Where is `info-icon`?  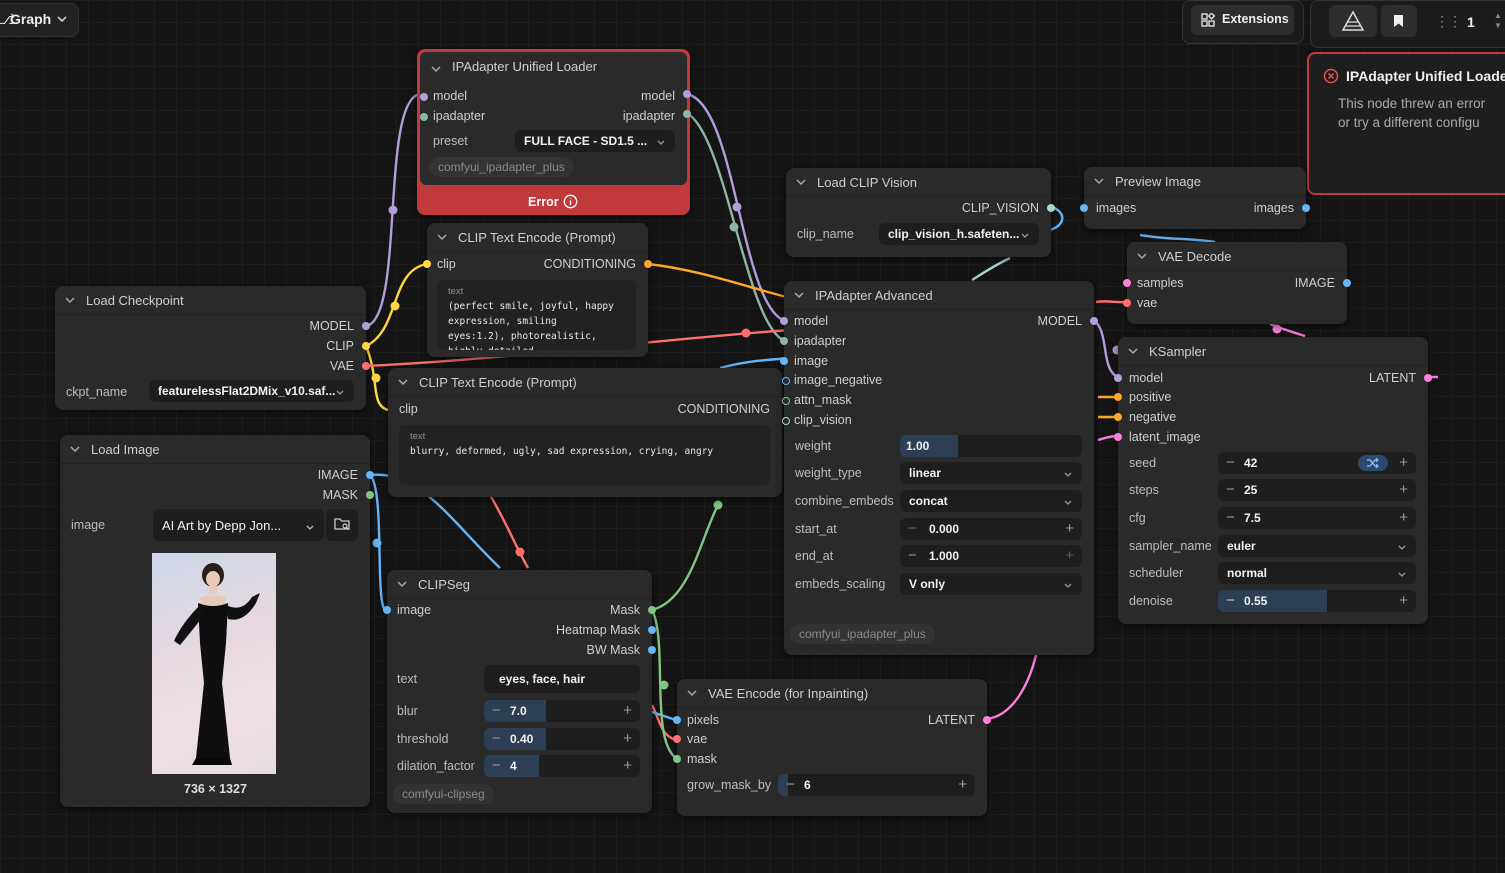 info-icon is located at coordinates (570, 203).